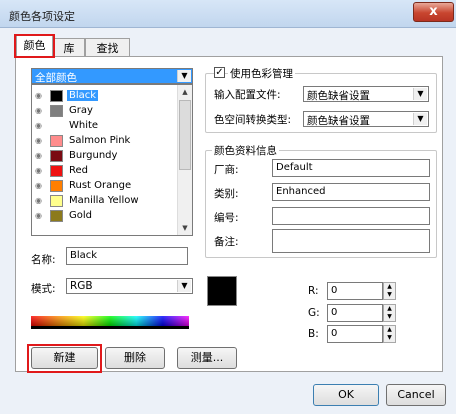  What do you see at coordinates (334, 290) in the screenshot?
I see `r-value: 0` at bounding box center [334, 290].